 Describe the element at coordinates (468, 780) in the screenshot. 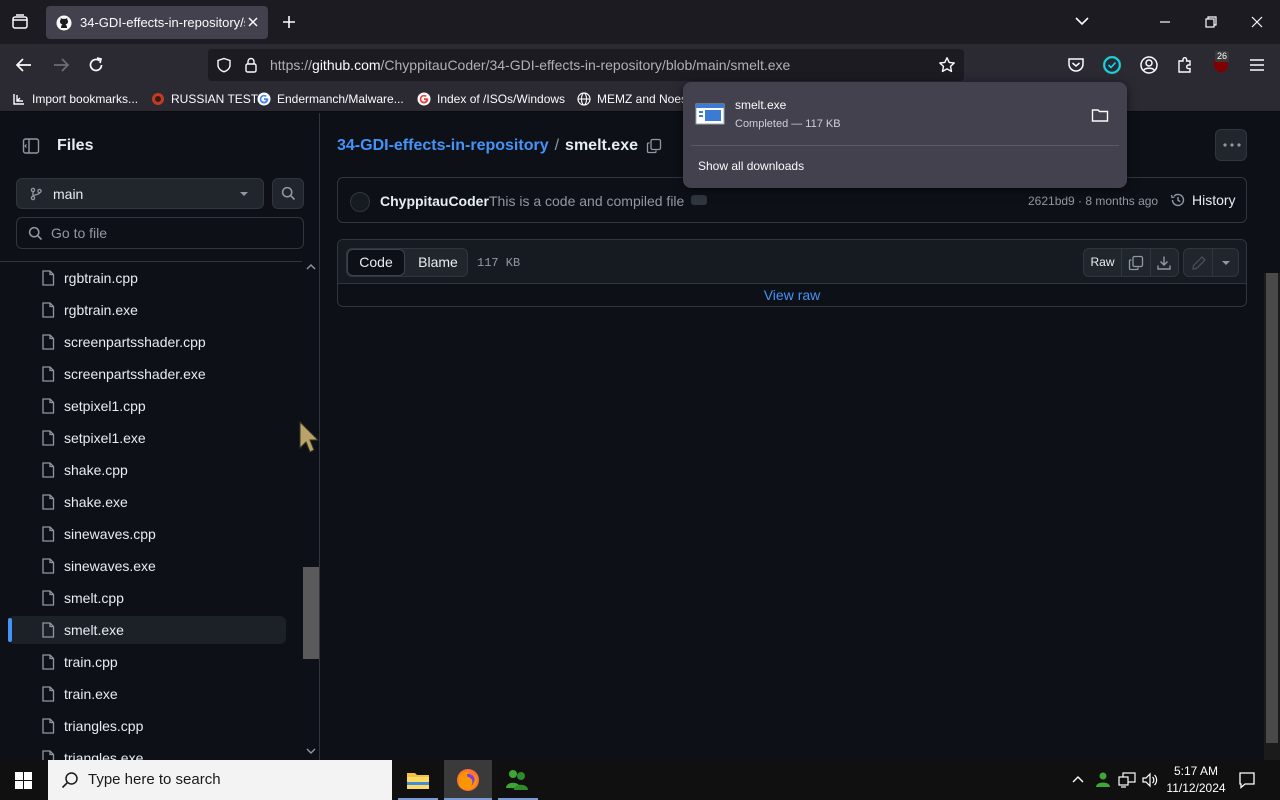

I see `firefox-icon` at that location.